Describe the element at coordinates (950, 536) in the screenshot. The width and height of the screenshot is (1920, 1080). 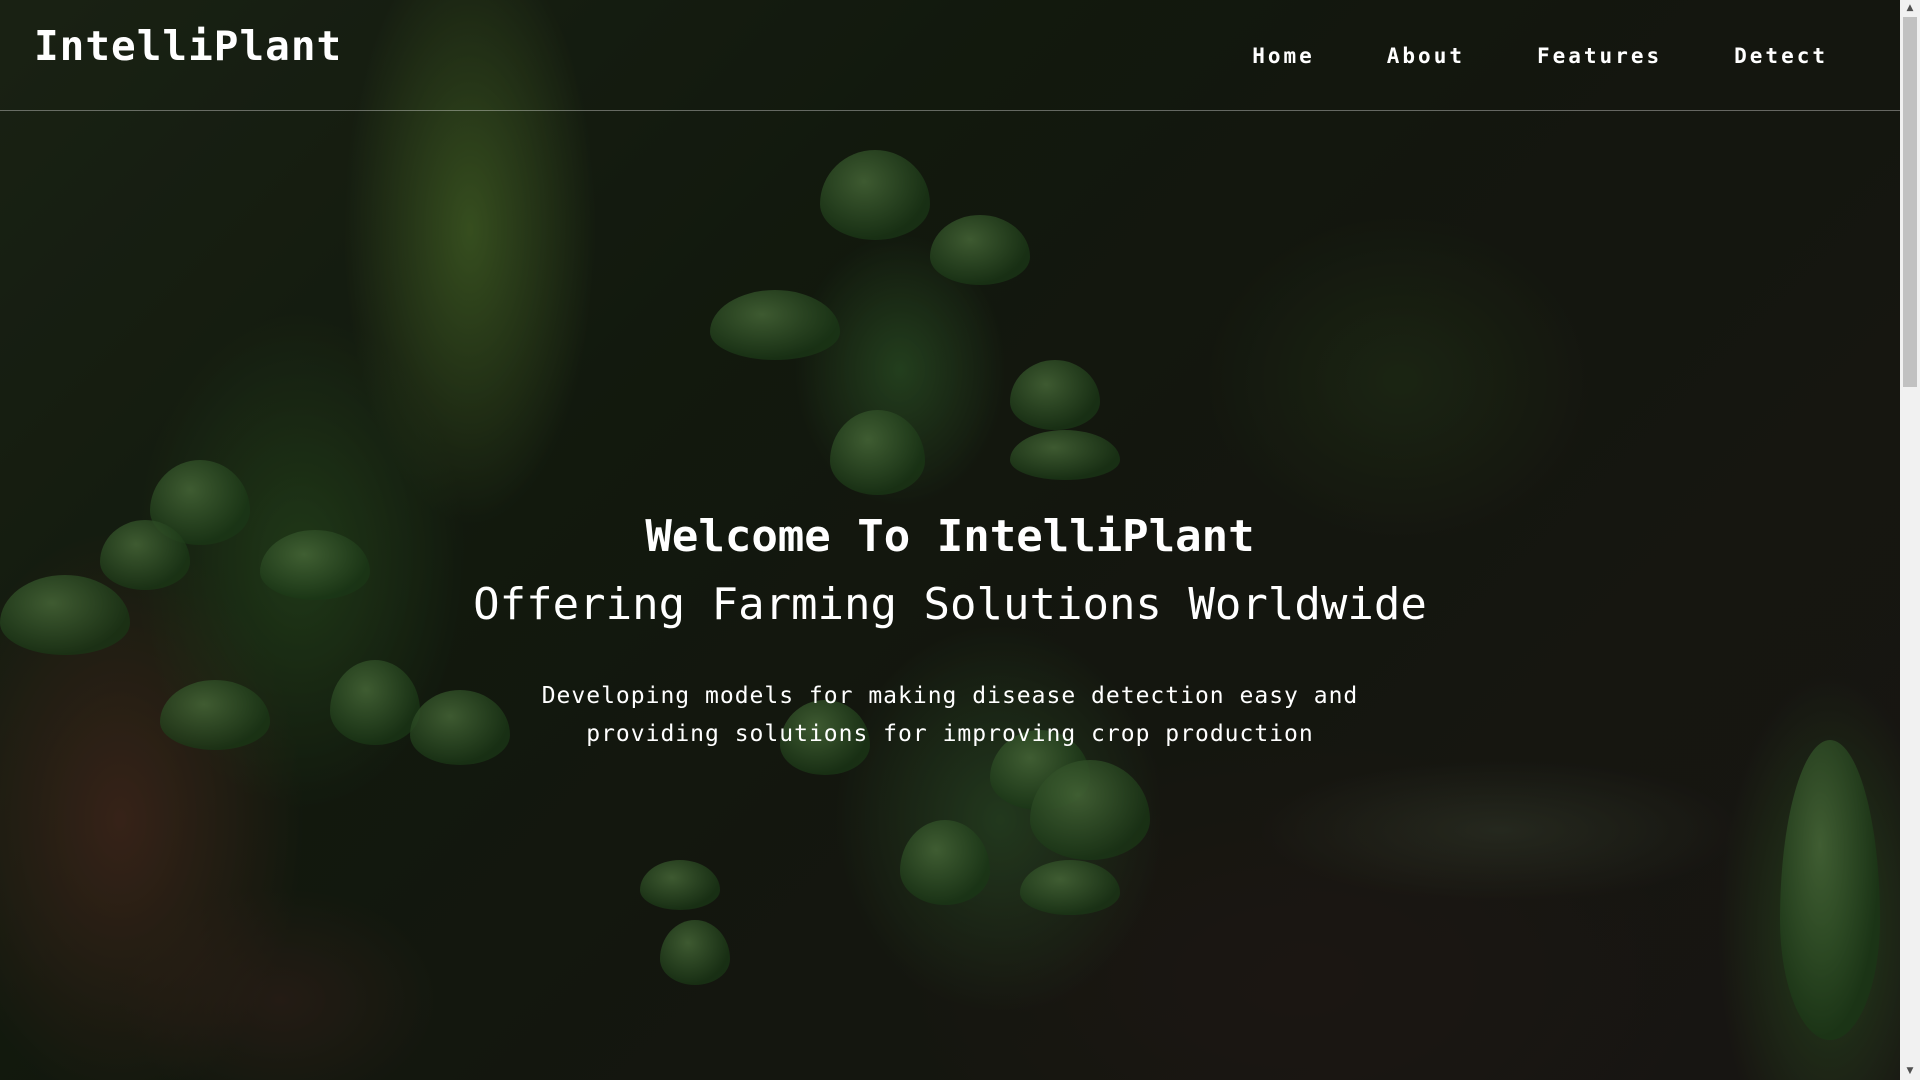
I see `hero-title: Welcome To IntelliPlant` at that location.